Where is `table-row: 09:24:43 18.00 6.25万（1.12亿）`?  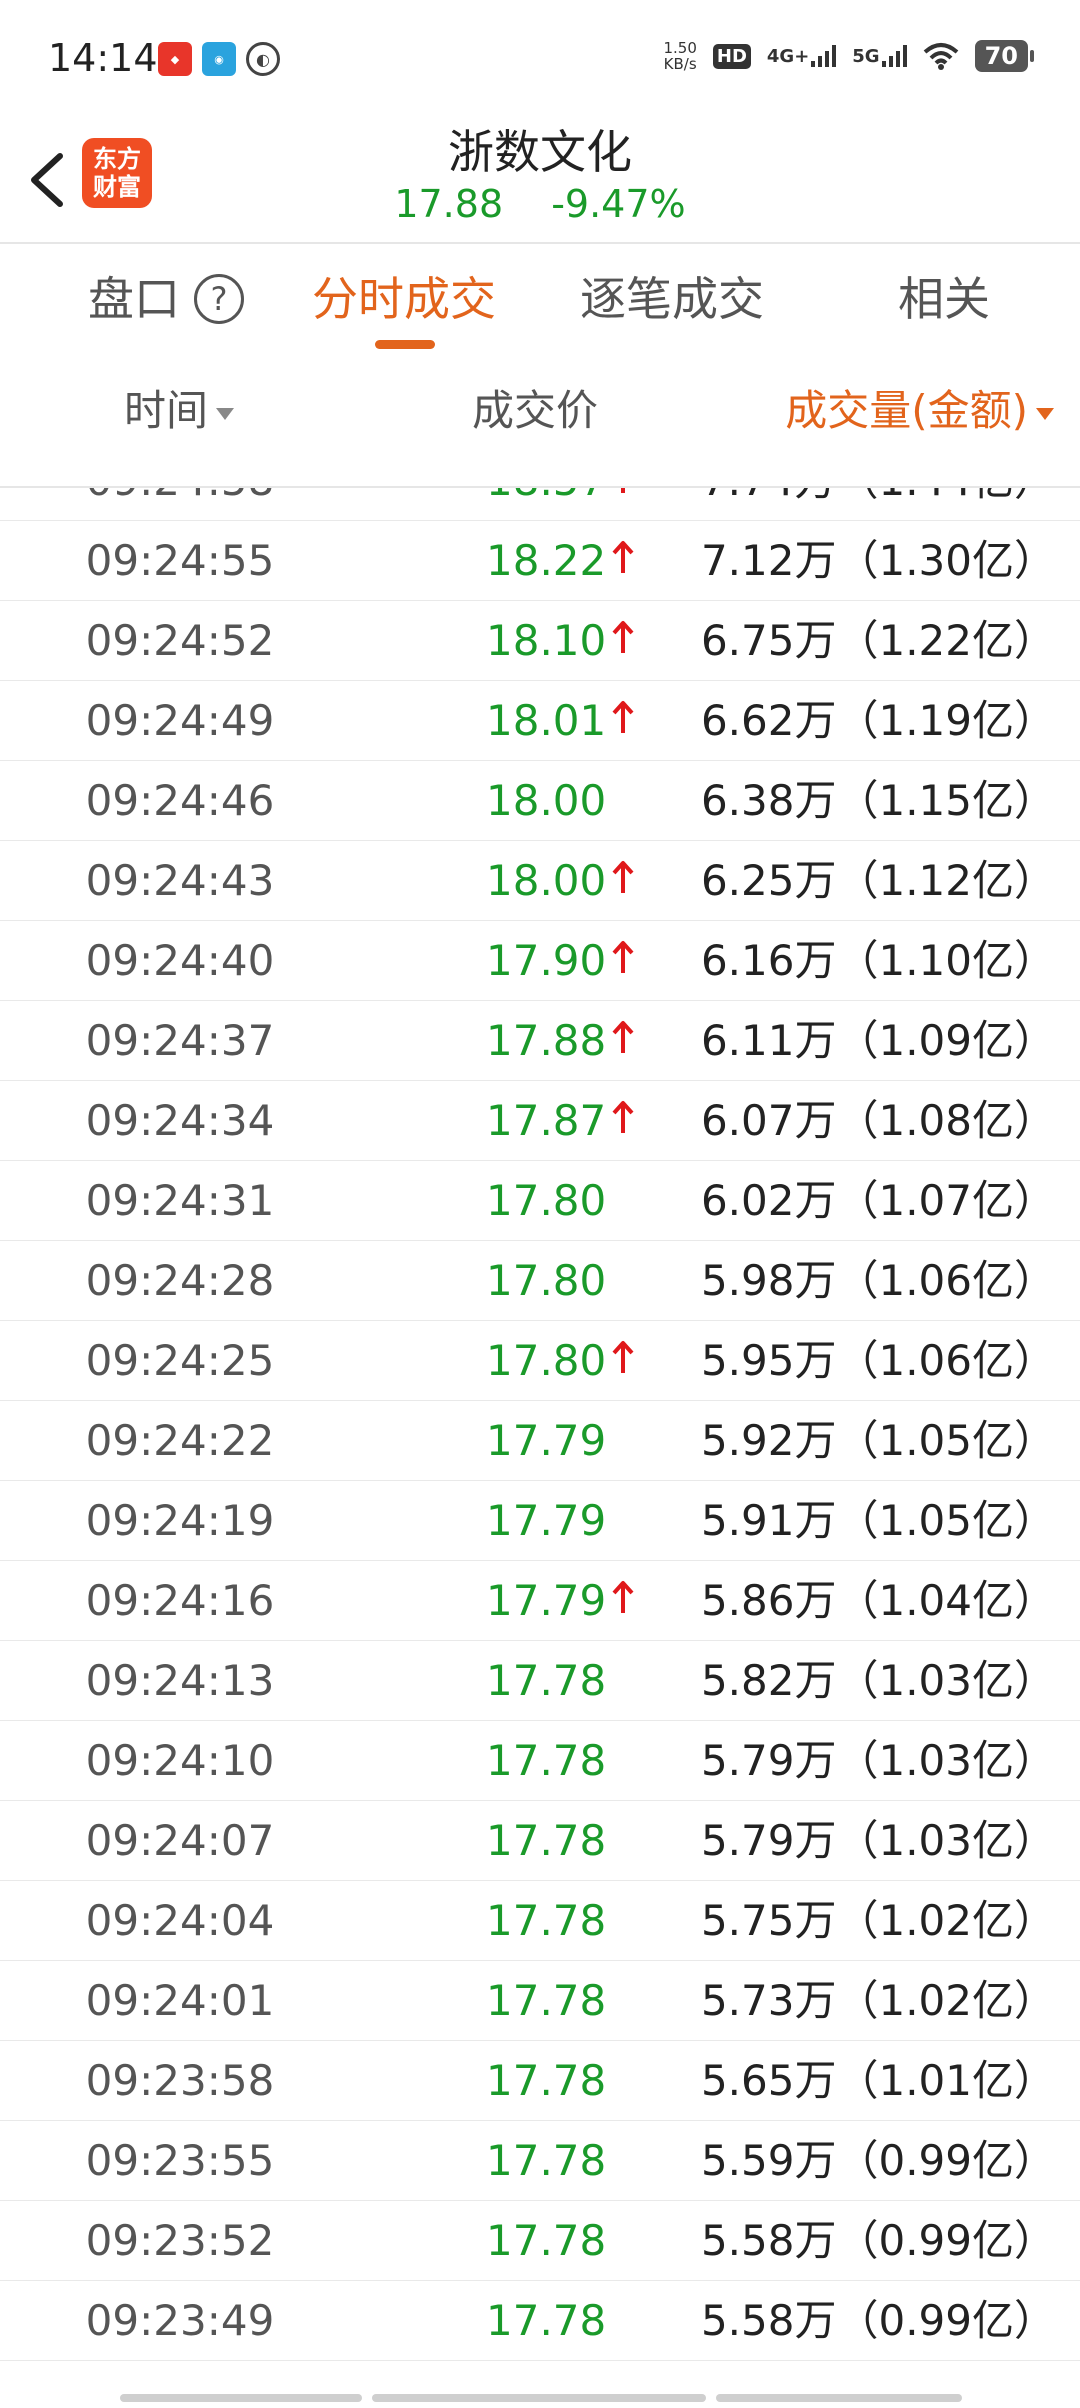
table-row: 09:24:43 18.00 6.25万（1.12亿） is located at coordinates (540, 881).